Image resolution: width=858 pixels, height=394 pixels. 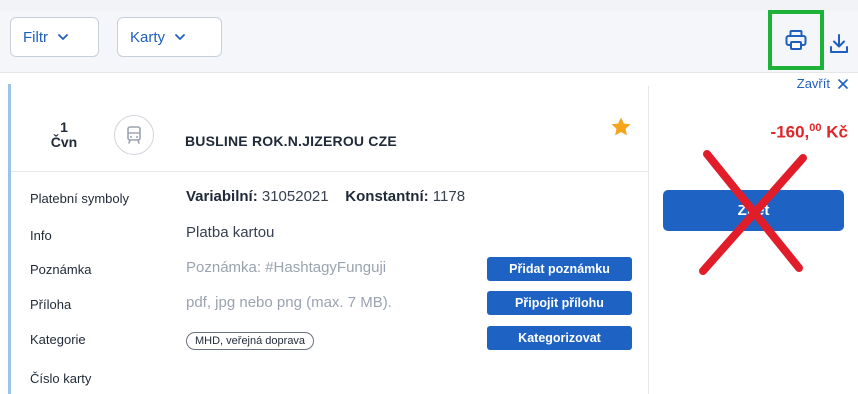 I want to click on print-button, so click(x=796, y=40).